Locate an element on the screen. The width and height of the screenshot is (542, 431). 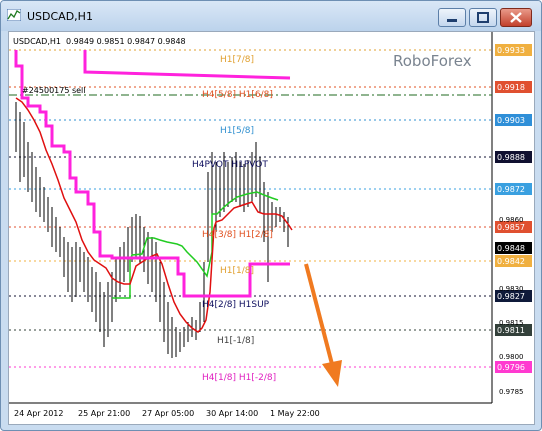
price-axis-label: 0.9785 is located at coordinates (511, 392).